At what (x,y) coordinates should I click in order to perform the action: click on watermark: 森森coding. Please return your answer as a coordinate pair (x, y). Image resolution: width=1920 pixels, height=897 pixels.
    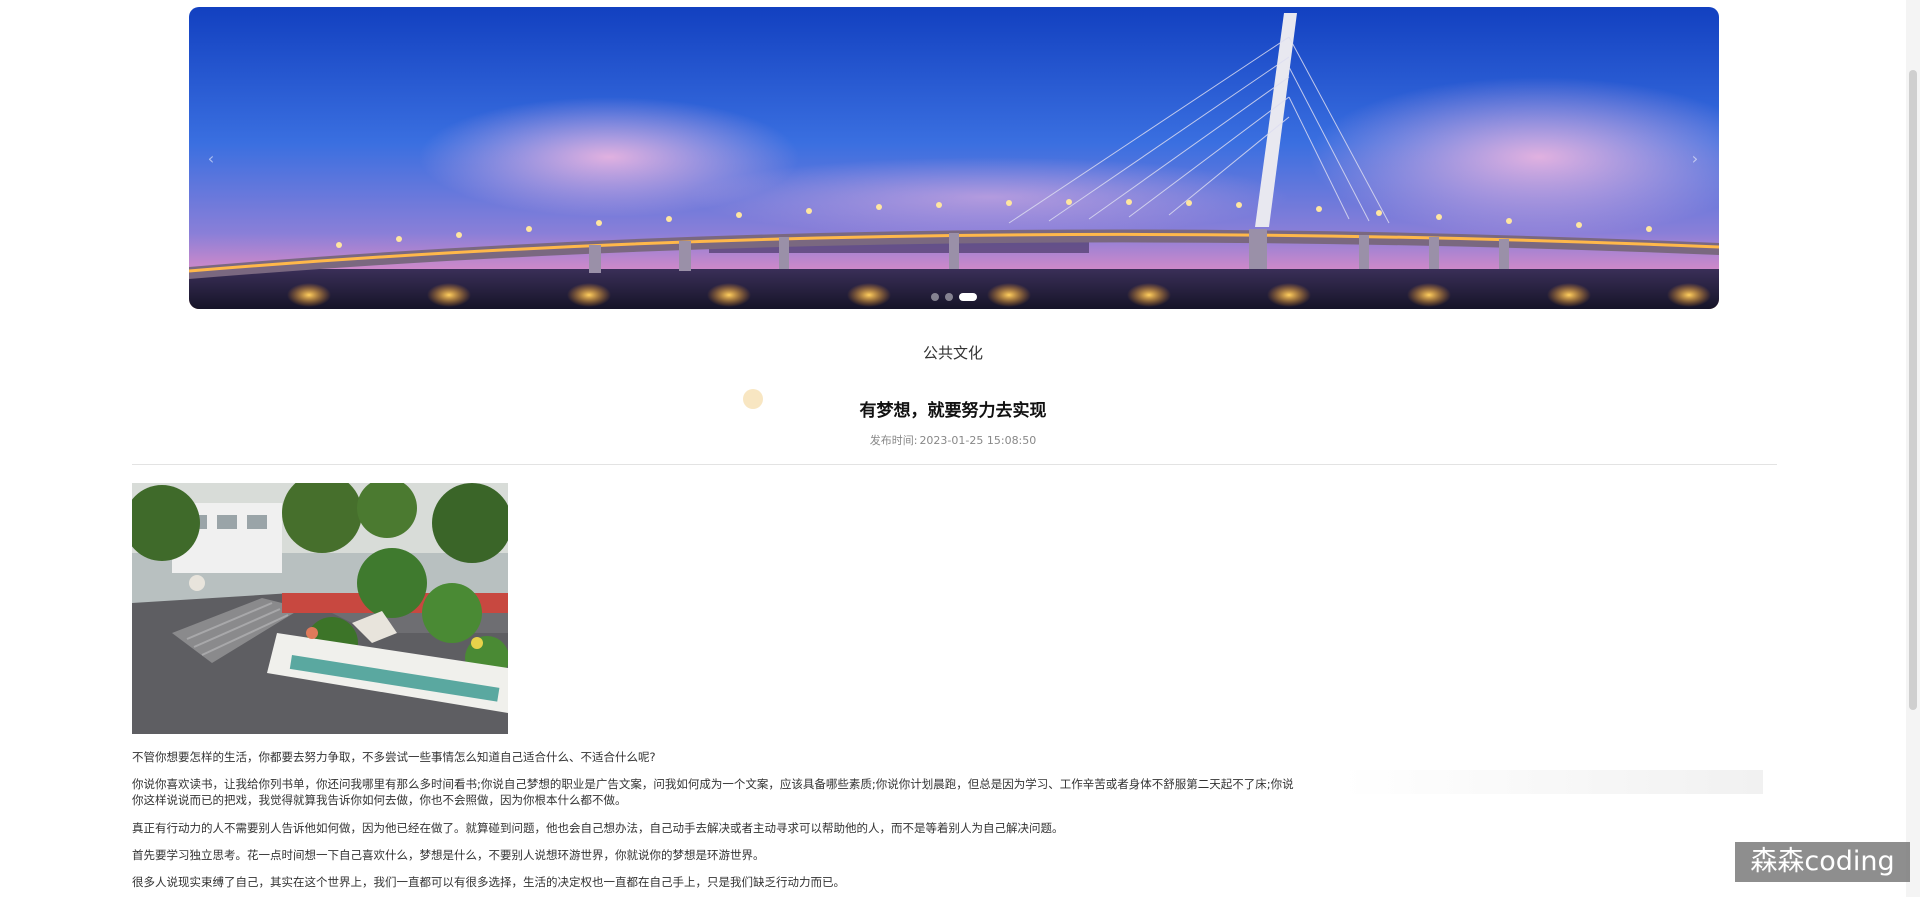
    Looking at the image, I should click on (1822, 862).